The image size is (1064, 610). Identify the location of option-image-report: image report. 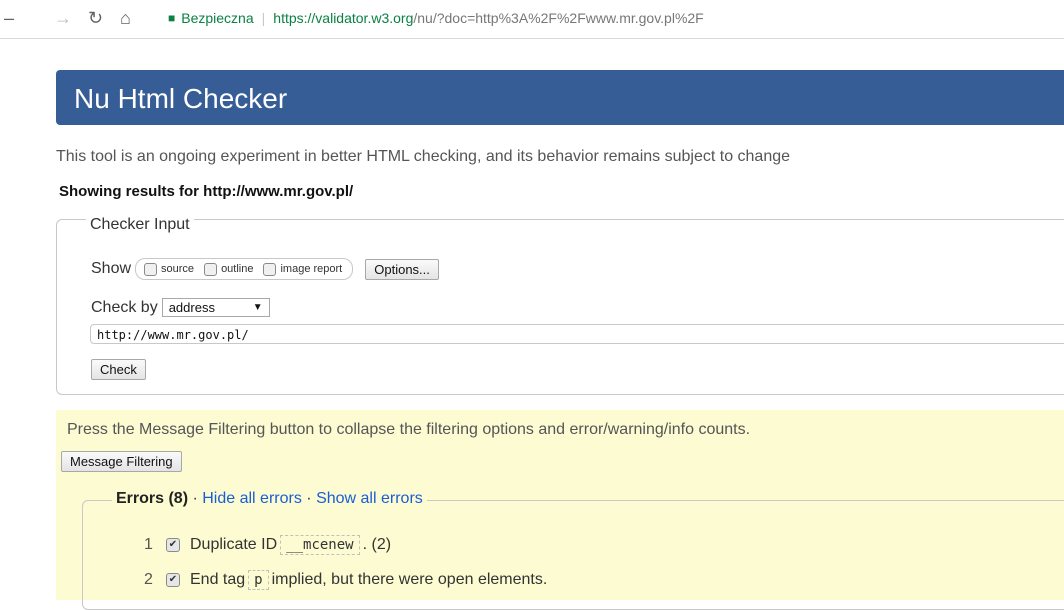
(303, 269).